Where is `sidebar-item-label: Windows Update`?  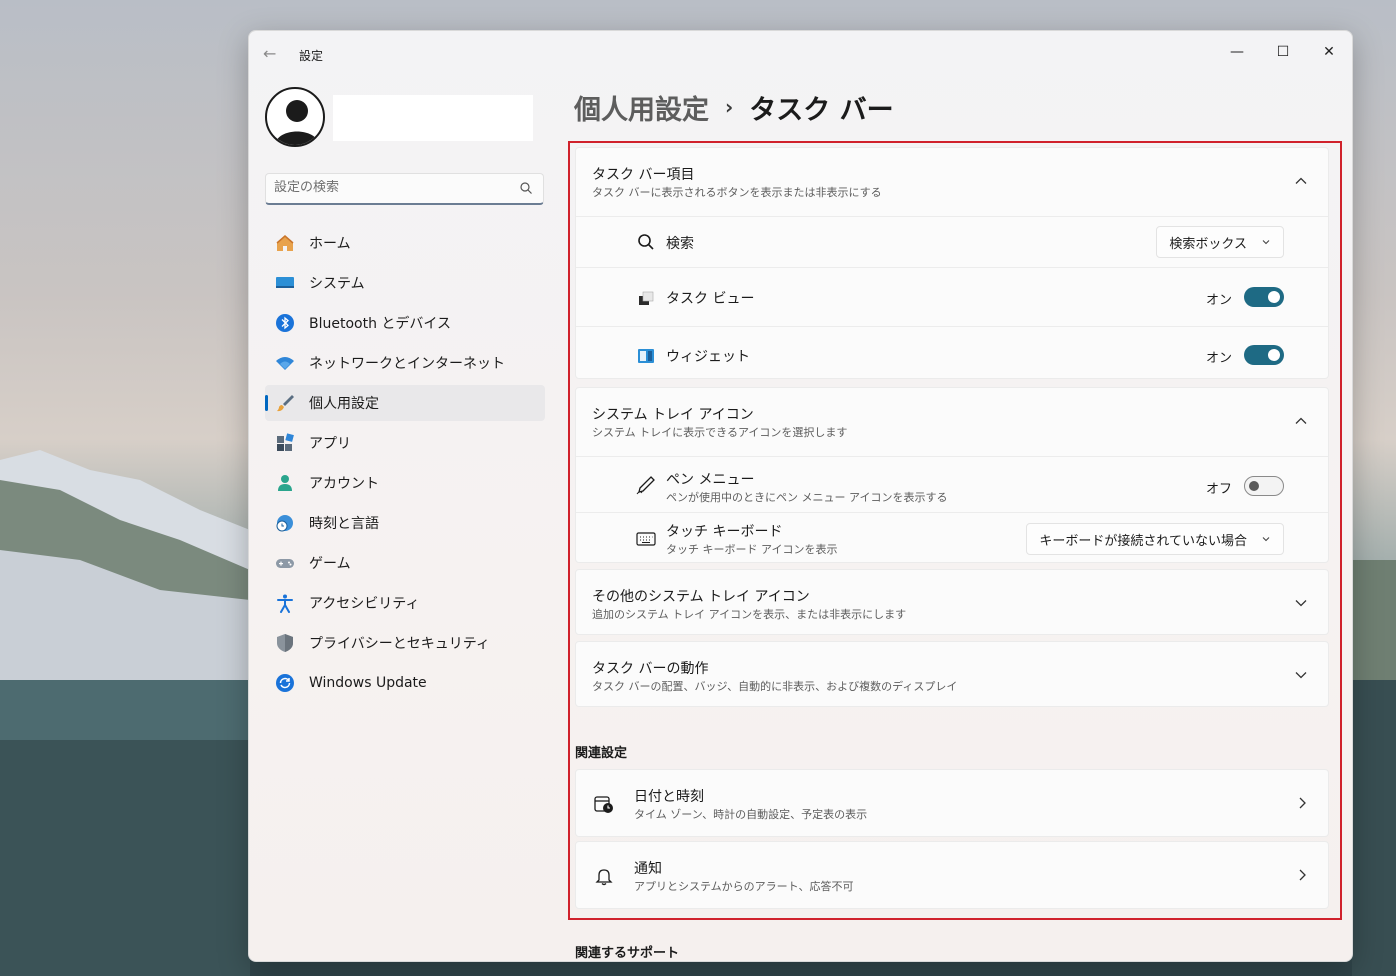
sidebar-item-label: Windows Update is located at coordinates (368, 683).